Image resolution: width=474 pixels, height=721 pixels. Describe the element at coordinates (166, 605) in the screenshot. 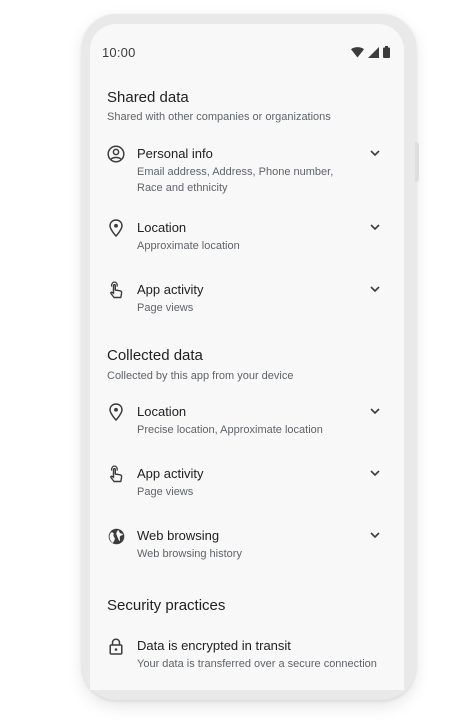

I see `security-practices-title: Security practices` at that location.